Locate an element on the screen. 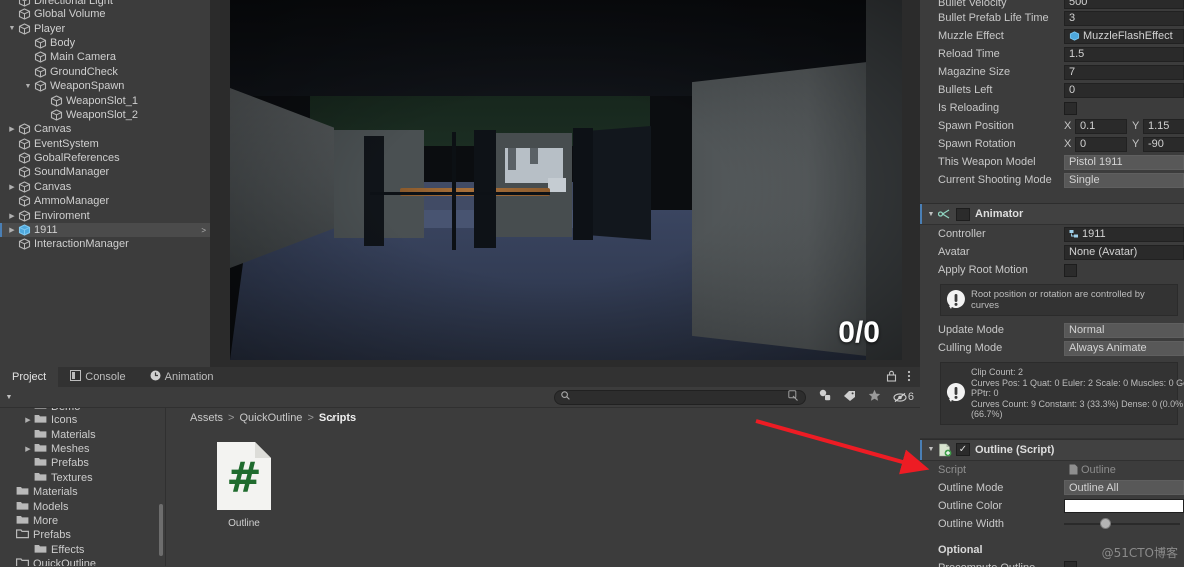  breadcrumb-quickoutline: QuickOutline is located at coordinates (270, 418).